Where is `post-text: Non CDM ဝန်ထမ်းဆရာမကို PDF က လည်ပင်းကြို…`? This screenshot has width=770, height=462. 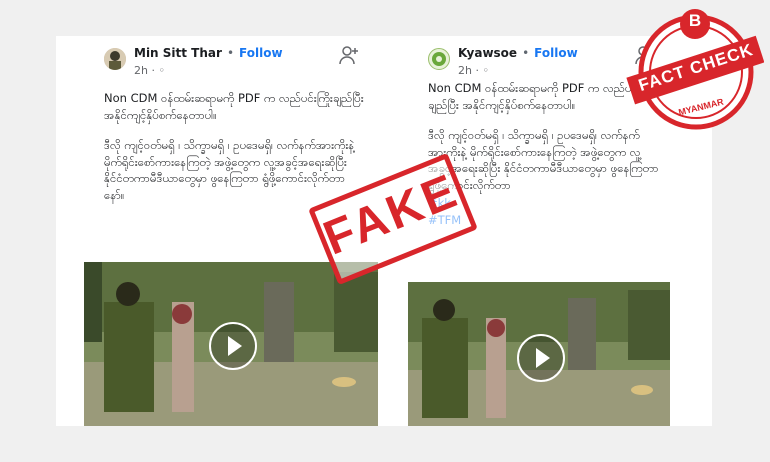 post-text: Non CDM ဝန်ထမ်းဆရာမကို PDF က လည်ပင်းကြို… is located at coordinates (234, 153).